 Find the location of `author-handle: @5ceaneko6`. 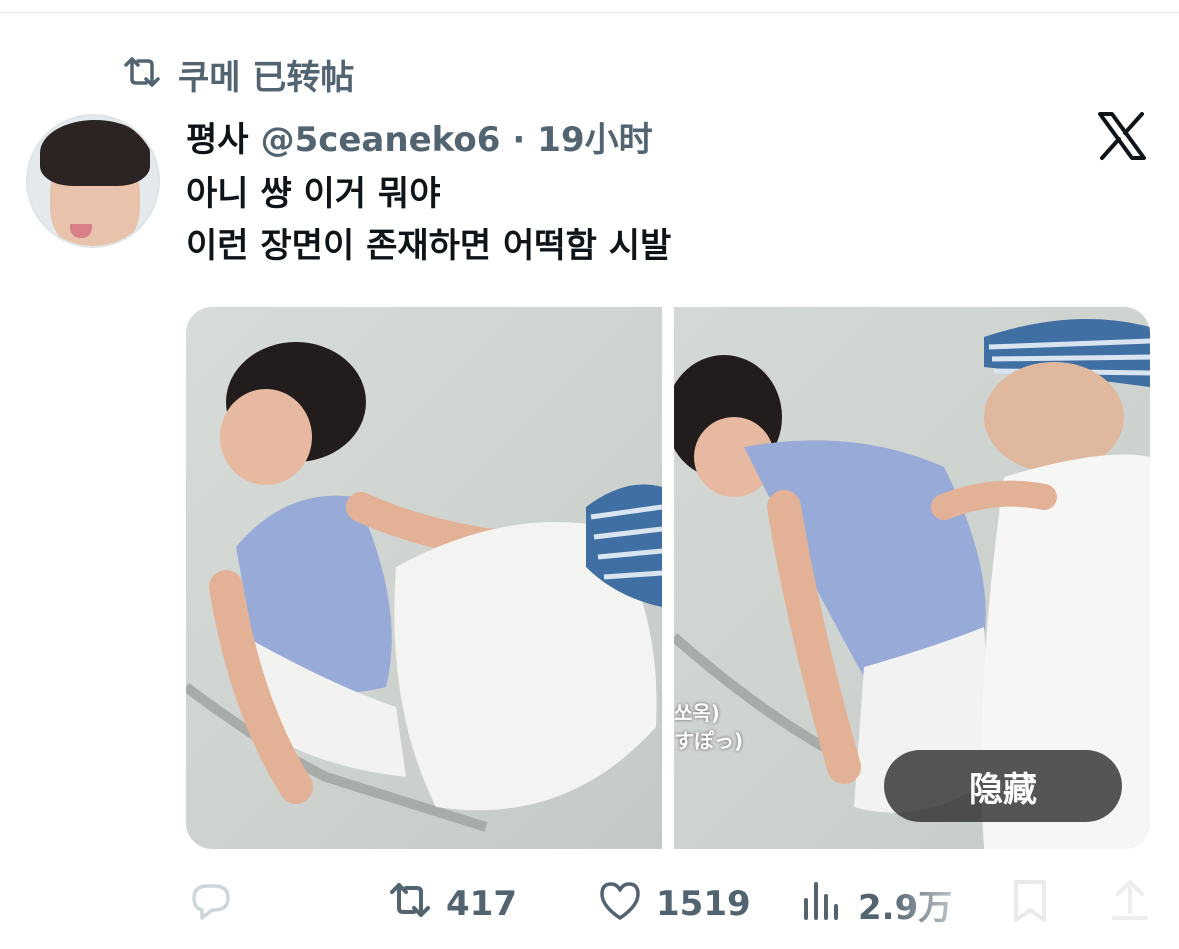

author-handle: @5ceaneko6 is located at coordinates (381, 140).